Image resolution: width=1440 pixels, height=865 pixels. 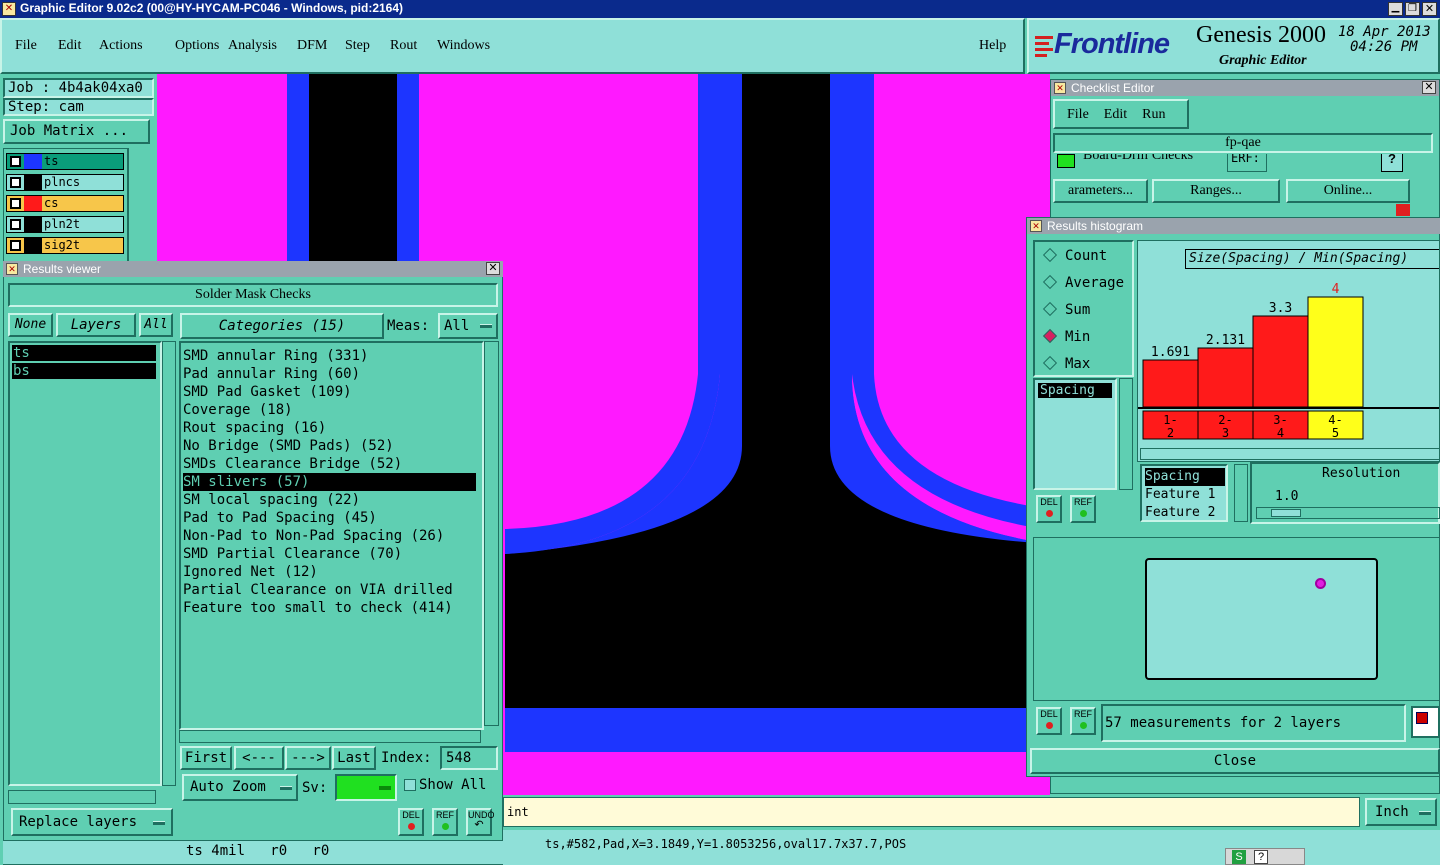 What do you see at coordinates (403, 46) in the screenshot?
I see `menu-item-rout: Rout` at bounding box center [403, 46].